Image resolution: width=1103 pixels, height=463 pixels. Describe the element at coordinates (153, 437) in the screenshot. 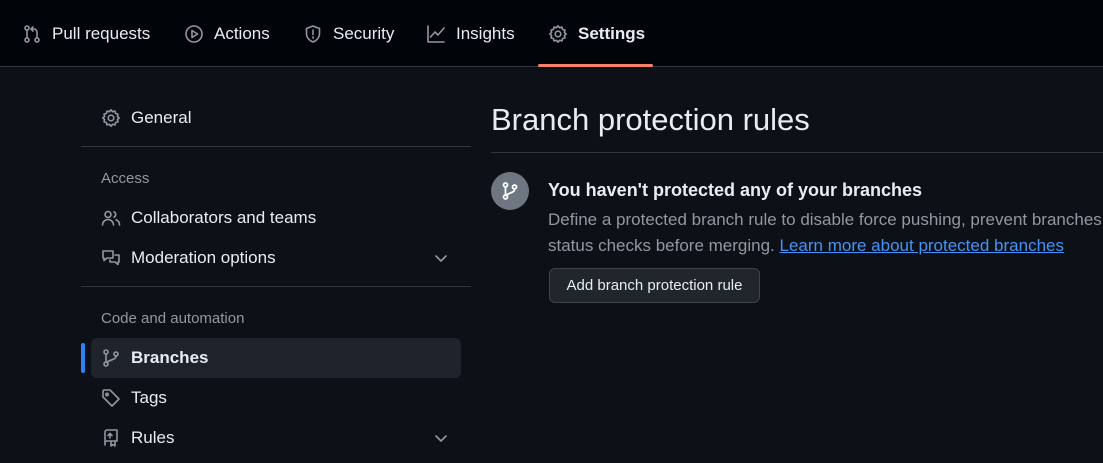

I see `sidebar-item-label: Rules` at that location.